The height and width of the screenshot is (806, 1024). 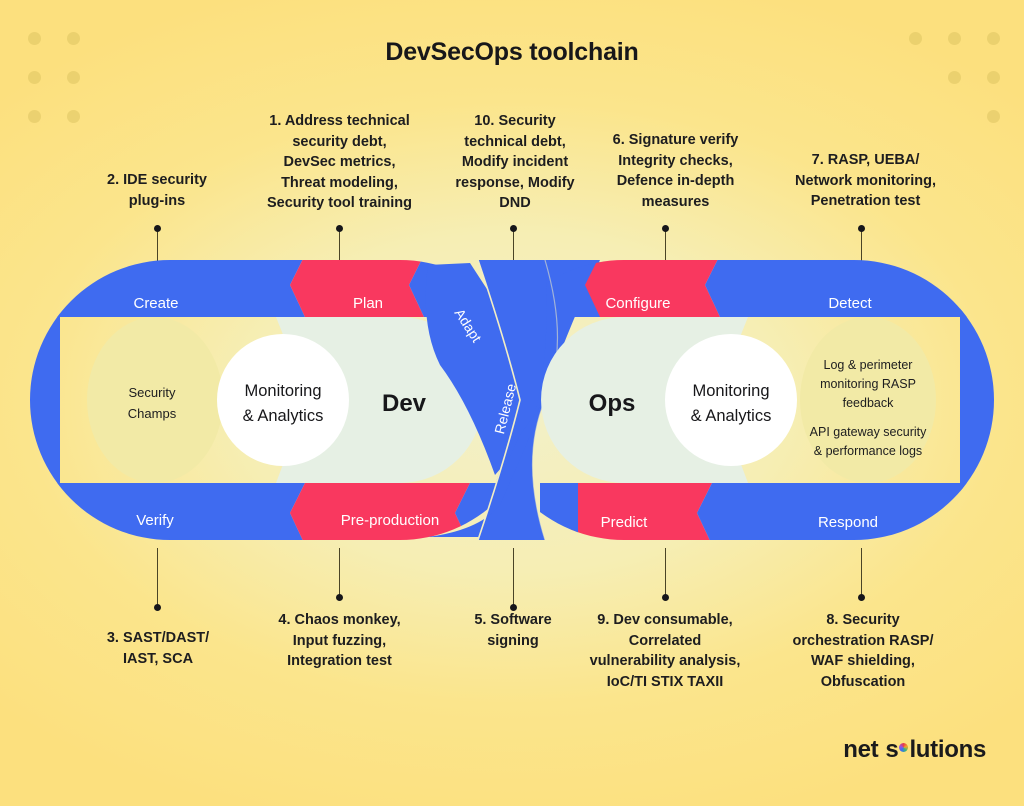 I want to click on brand-logo: net s lutions, so click(x=914, y=750).